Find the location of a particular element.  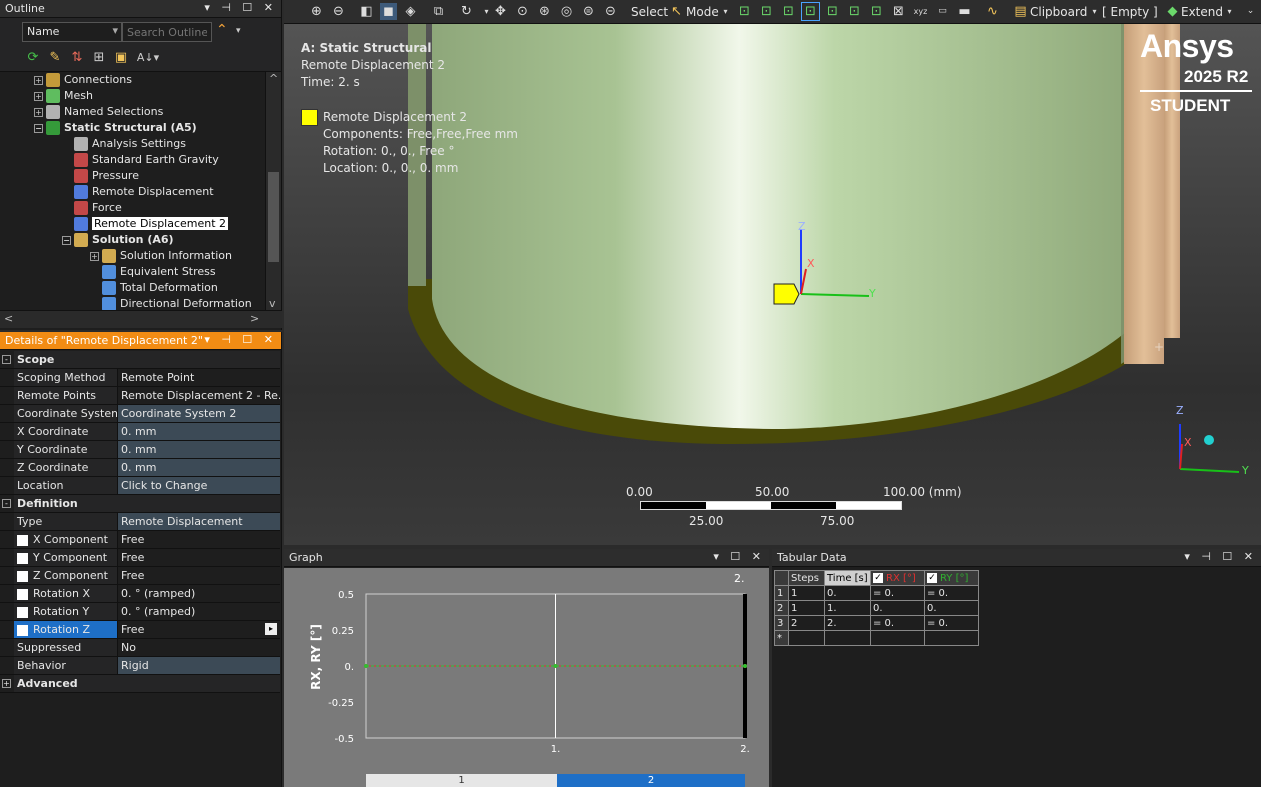

coordinates-icon: xyz is located at coordinates (920, 11).